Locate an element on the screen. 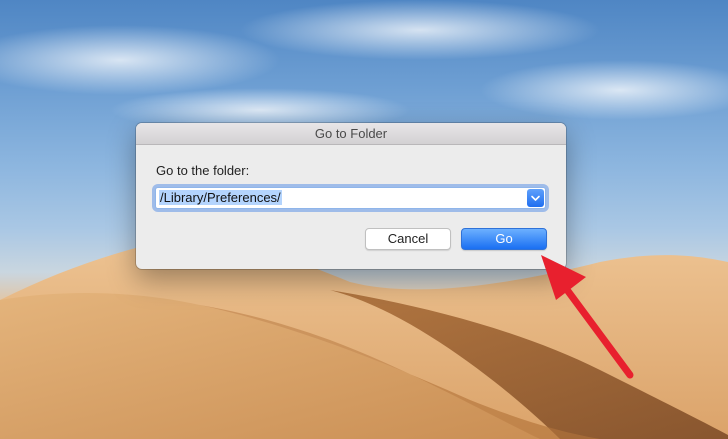 The image size is (728, 439). folder-path-combobox: /Library/Preferences/ is located at coordinates (350, 198).